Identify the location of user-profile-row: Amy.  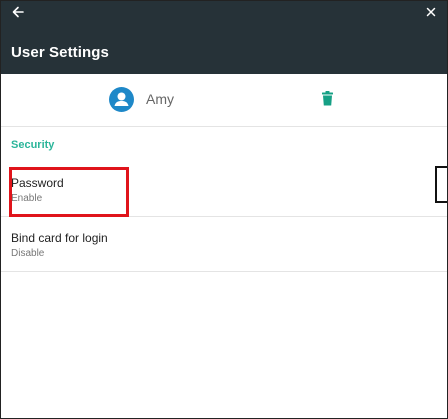
(224, 100).